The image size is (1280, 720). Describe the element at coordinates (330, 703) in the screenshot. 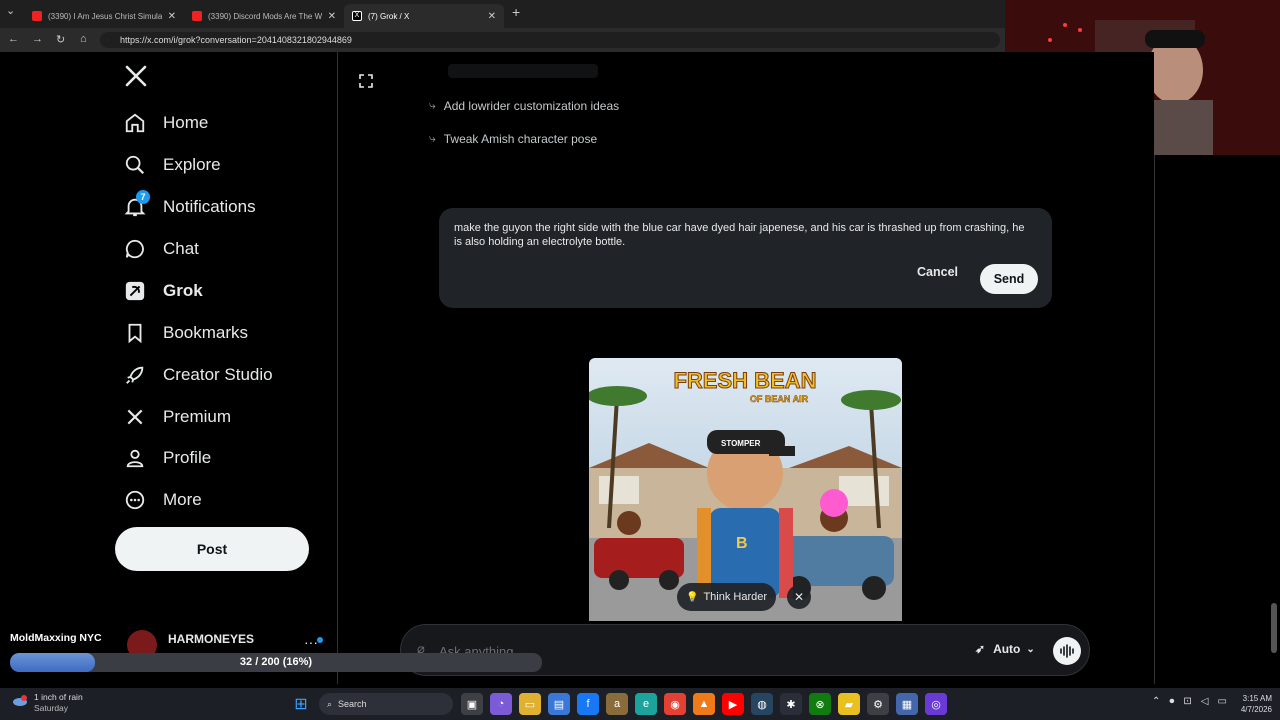

I see `search-icon: ⌕` at that location.